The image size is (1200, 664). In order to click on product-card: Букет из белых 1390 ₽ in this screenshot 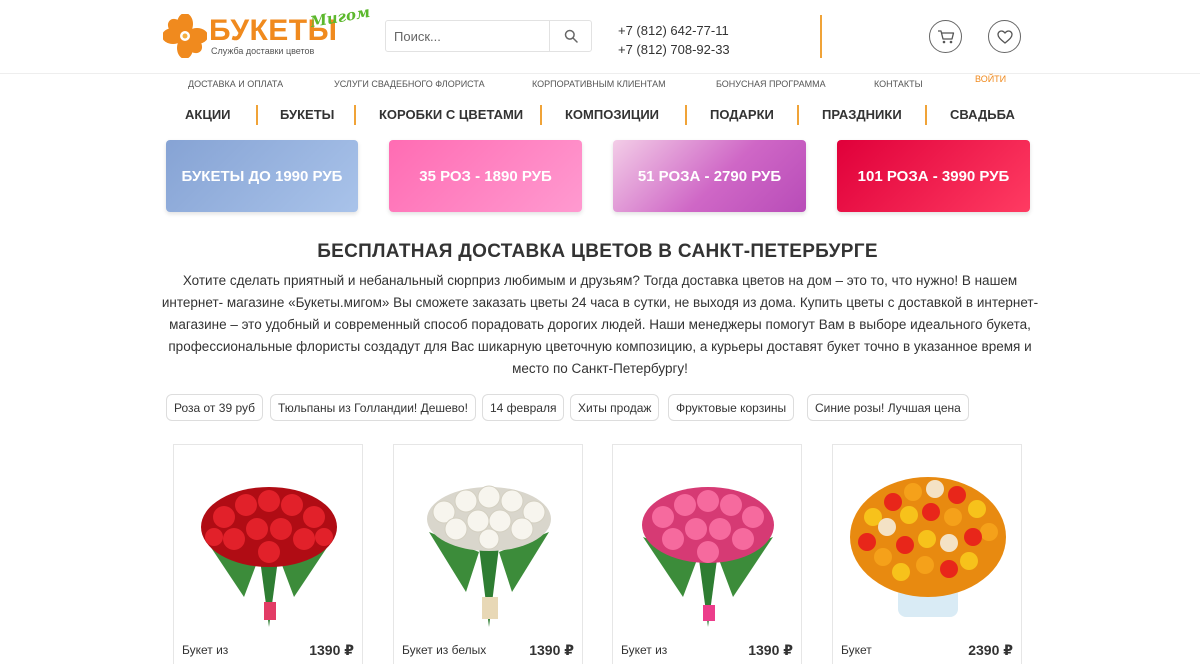, I will do `click(488, 554)`.